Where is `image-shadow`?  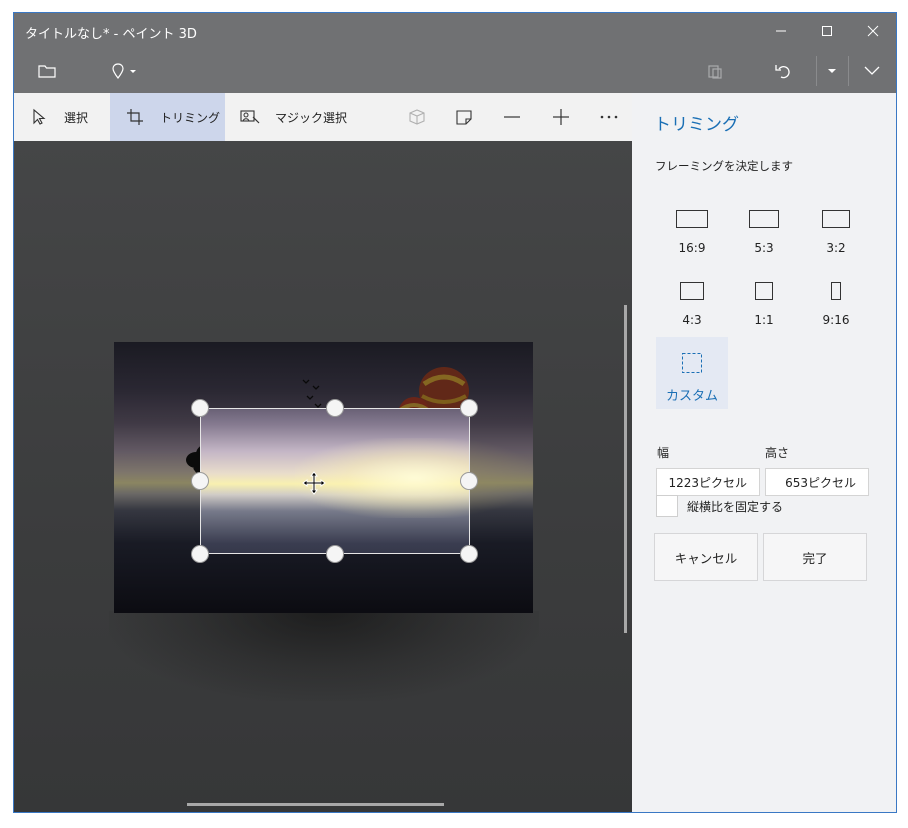 image-shadow is located at coordinates (324, 656).